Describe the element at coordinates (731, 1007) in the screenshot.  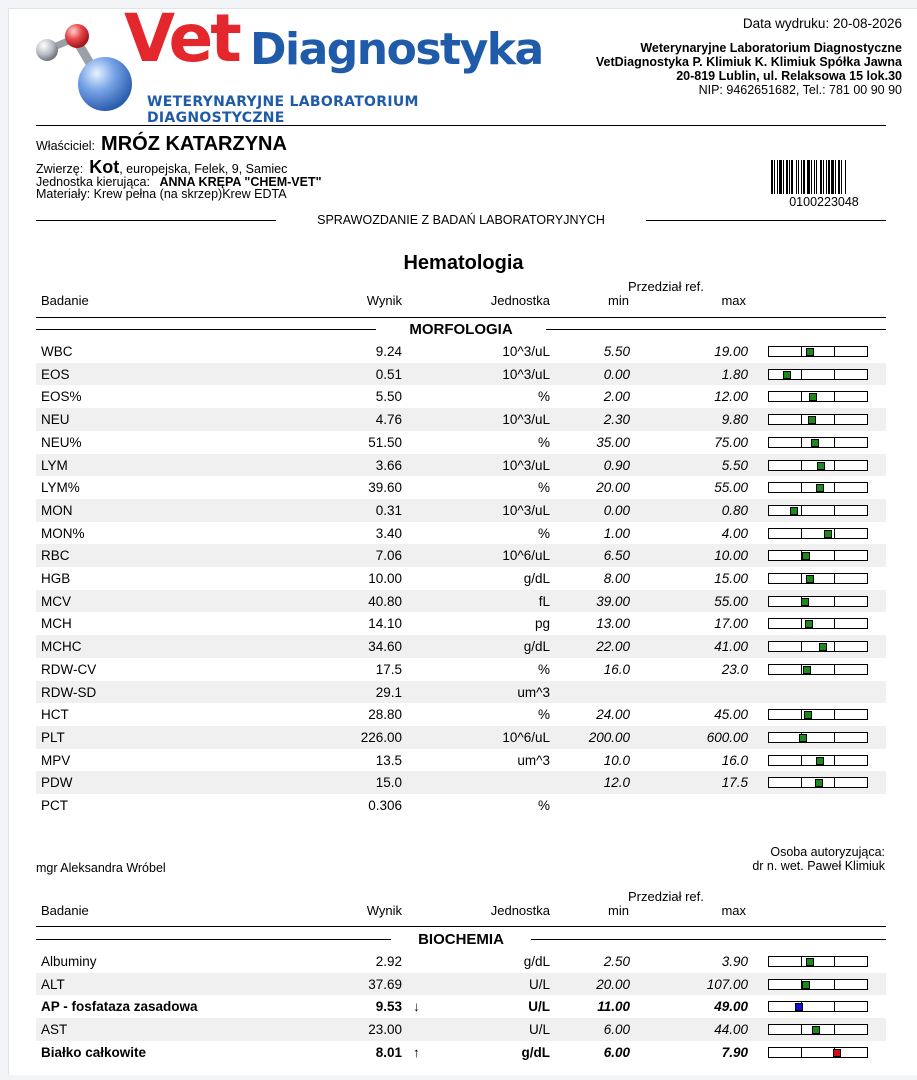
I see `ref-max: 49.00` at that location.